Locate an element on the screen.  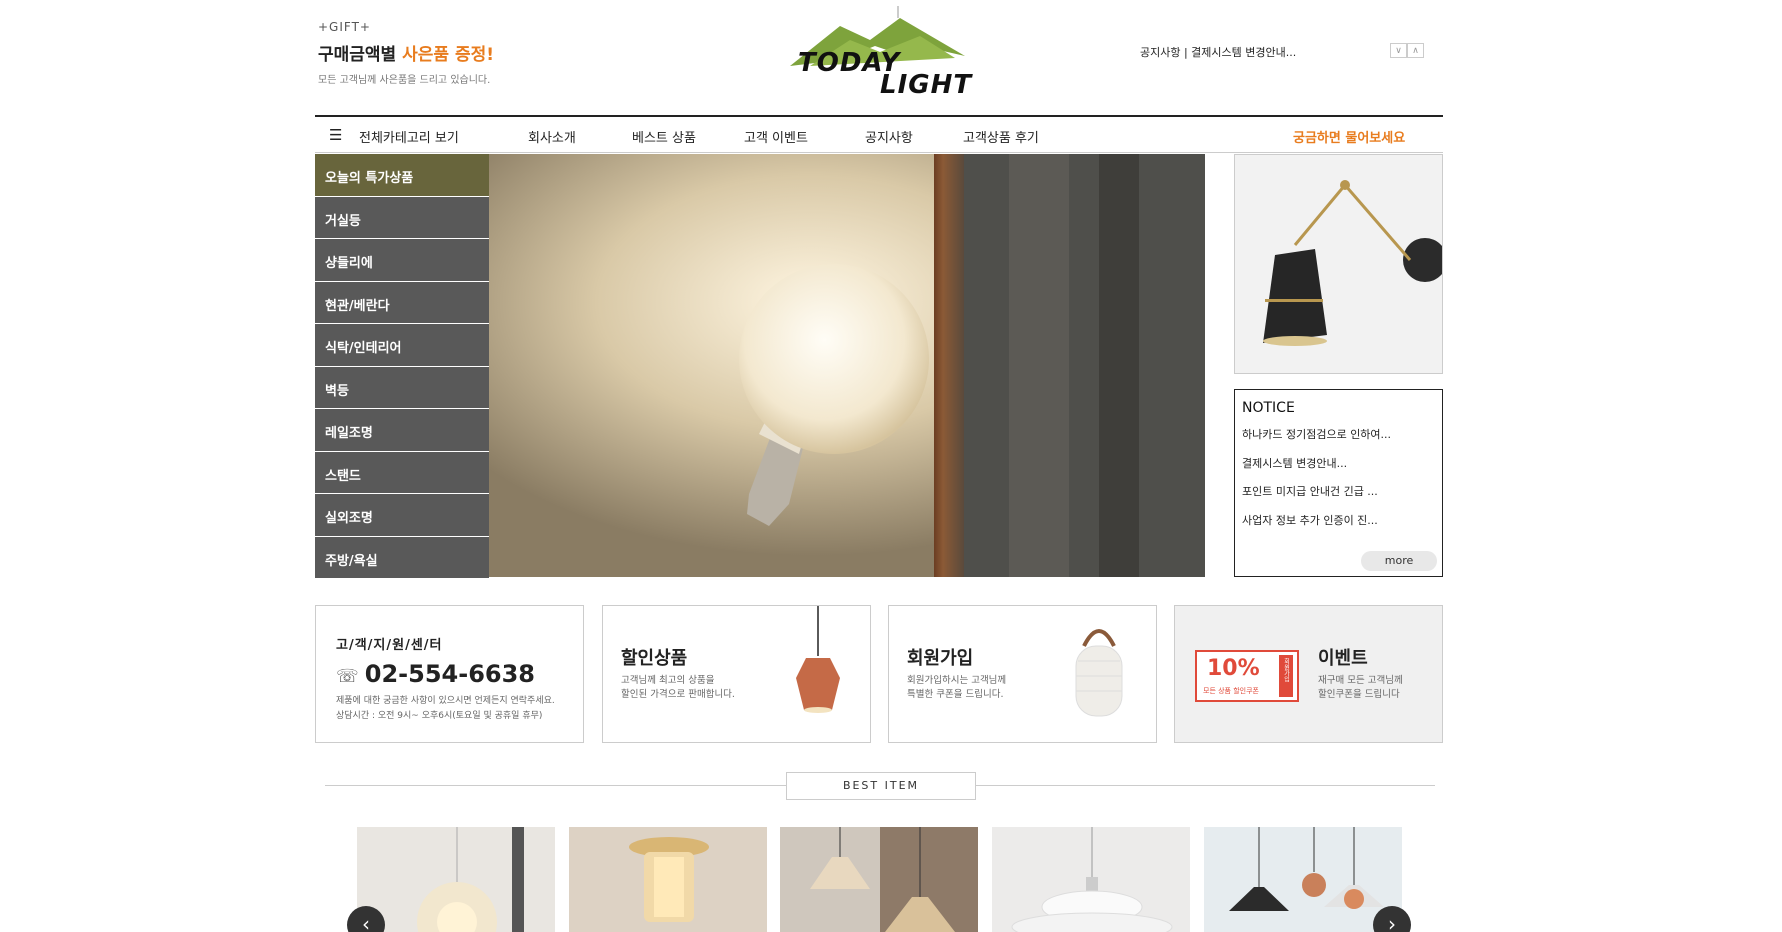
white-pendant-image is located at coordinates (1092, 879).